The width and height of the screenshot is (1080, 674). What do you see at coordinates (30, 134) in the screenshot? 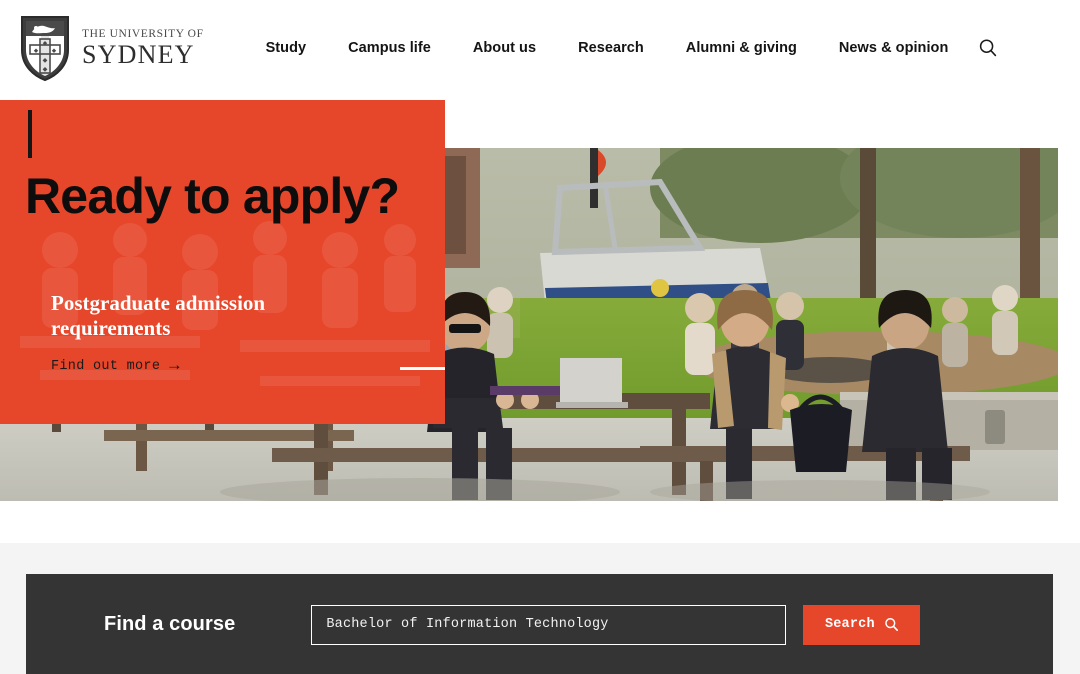
I see `hero-accent-bar` at bounding box center [30, 134].